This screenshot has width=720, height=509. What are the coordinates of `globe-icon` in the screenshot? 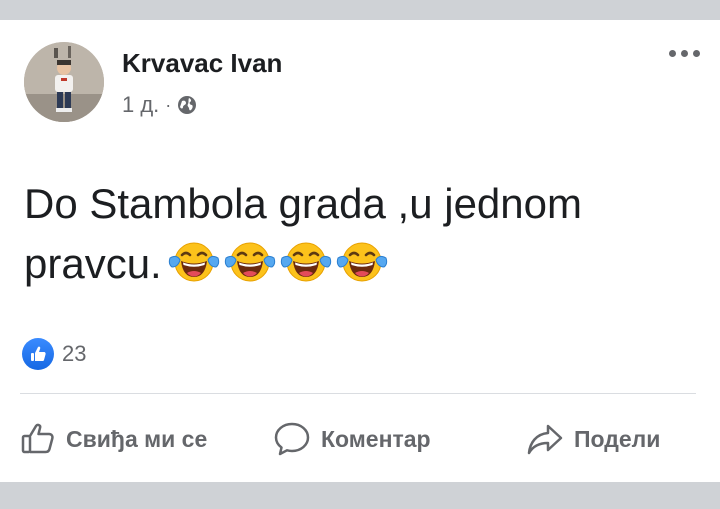 It's located at (187, 105).